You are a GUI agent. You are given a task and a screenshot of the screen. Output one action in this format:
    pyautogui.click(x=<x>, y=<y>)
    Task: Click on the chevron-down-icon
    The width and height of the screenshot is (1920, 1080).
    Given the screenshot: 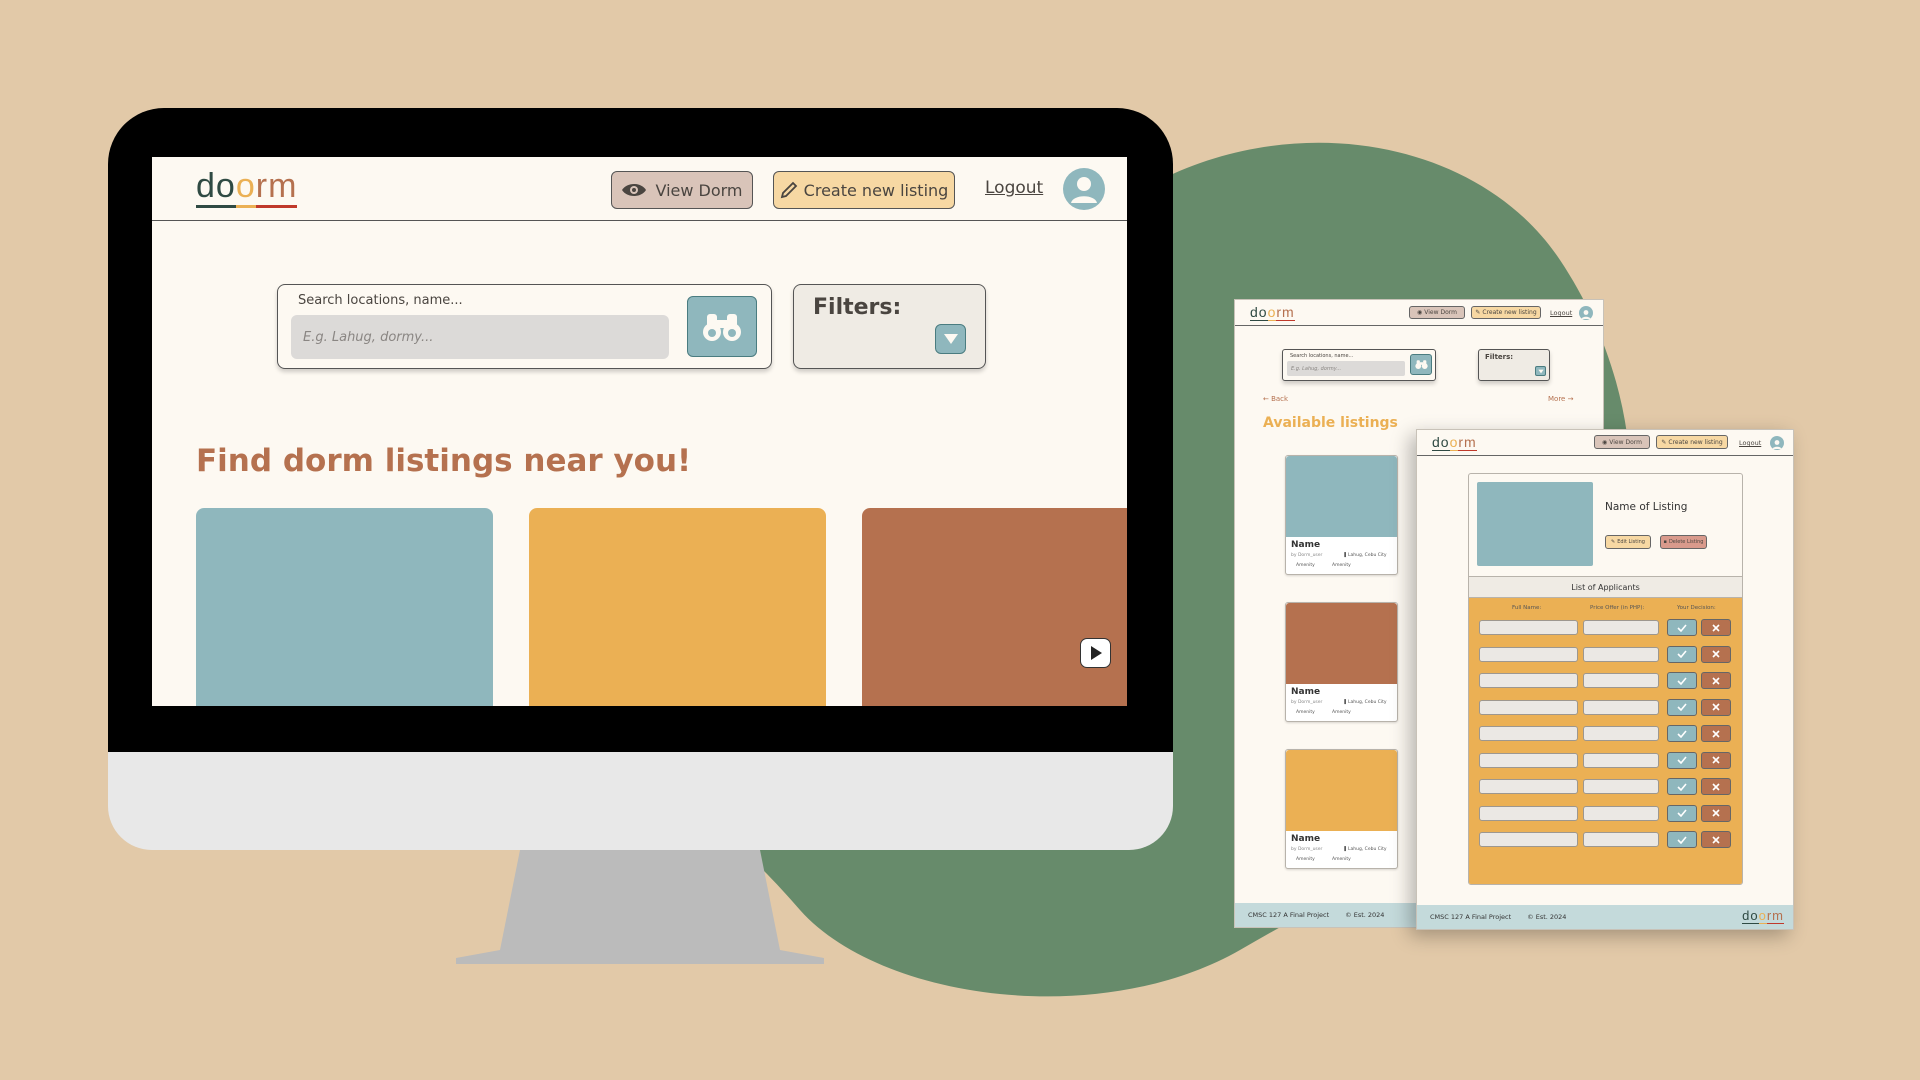 What is the action you would take?
    pyautogui.click(x=1540, y=371)
    